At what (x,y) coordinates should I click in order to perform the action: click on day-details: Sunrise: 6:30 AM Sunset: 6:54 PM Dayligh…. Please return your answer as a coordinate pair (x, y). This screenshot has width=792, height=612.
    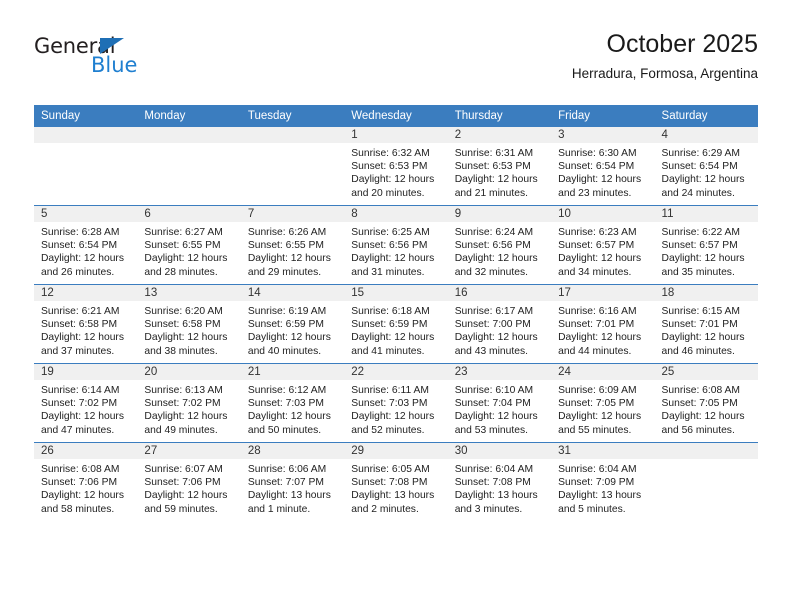
    Looking at the image, I should click on (602, 171).